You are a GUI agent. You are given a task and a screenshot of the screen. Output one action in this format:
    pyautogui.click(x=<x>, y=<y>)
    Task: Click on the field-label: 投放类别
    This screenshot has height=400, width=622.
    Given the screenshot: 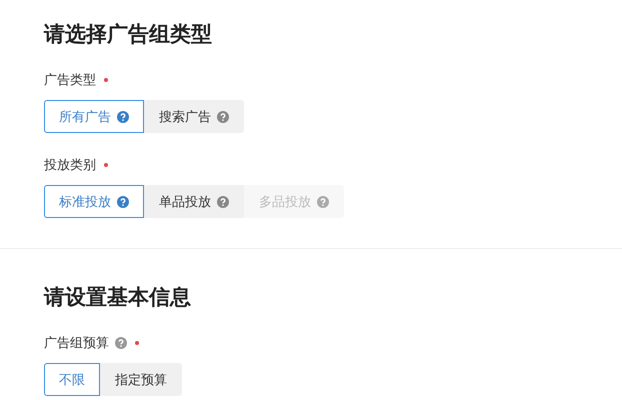 What is the action you would take?
    pyautogui.click(x=70, y=165)
    